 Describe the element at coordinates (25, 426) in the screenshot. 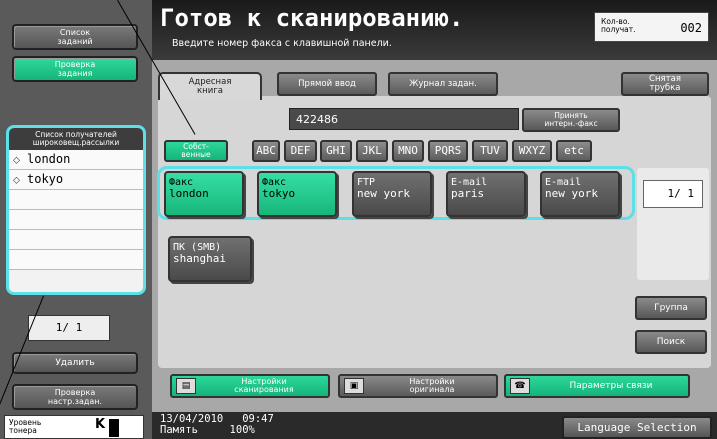

I see `toner-label: Уровень тонера` at that location.